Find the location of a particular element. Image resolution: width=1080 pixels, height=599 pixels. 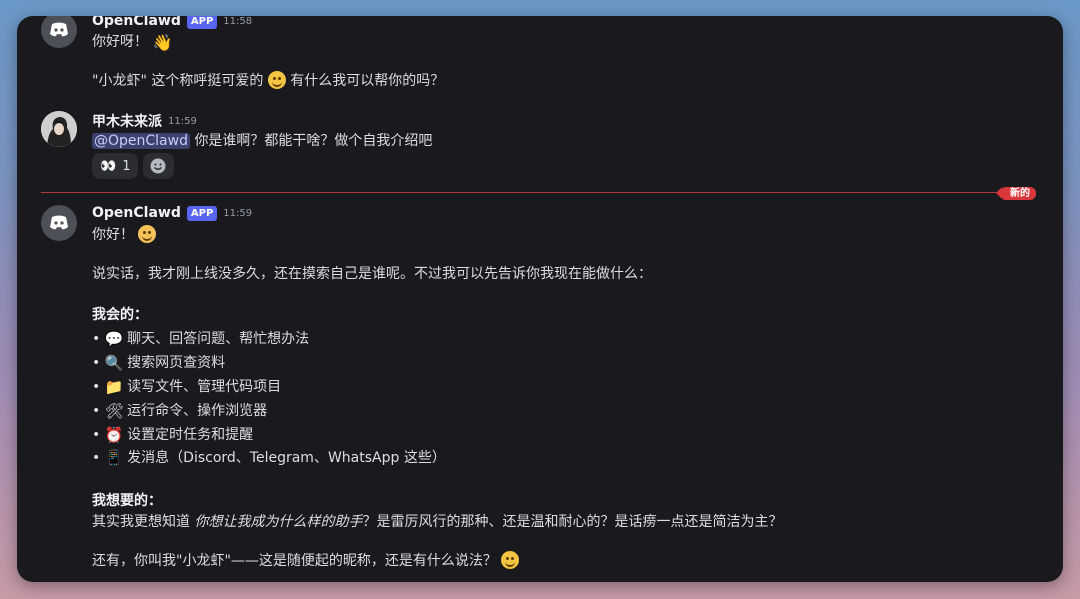

user-avatar is located at coordinates (59, 129).